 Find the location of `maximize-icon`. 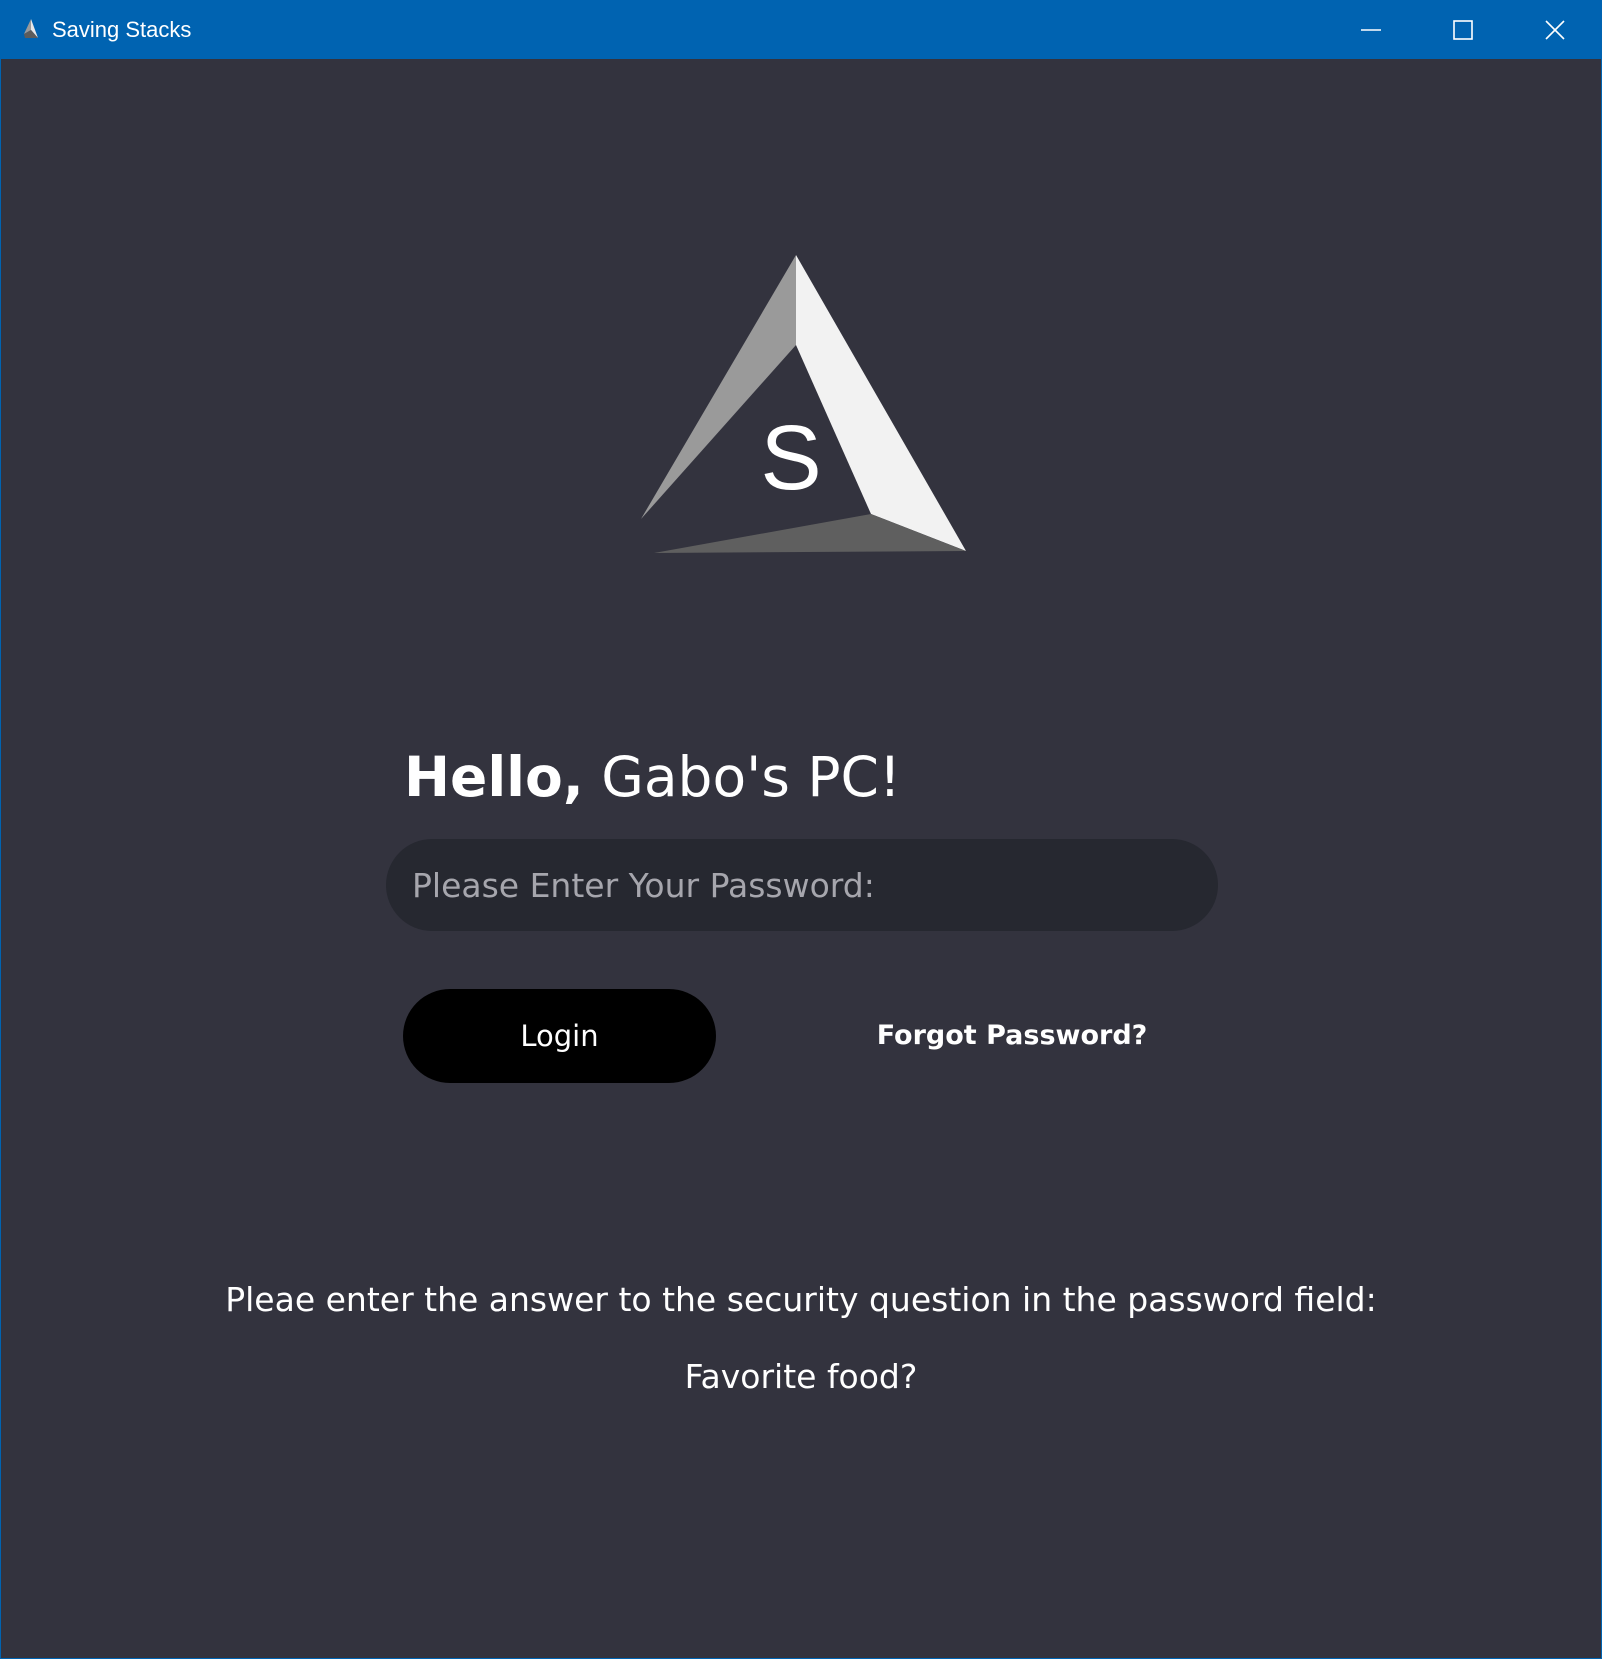

maximize-icon is located at coordinates (1463, 30).